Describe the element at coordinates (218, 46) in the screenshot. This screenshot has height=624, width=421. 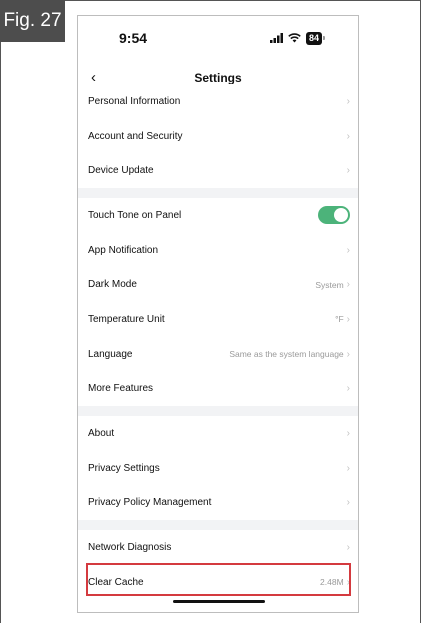
I see `status-bar: 9:54 84` at that location.